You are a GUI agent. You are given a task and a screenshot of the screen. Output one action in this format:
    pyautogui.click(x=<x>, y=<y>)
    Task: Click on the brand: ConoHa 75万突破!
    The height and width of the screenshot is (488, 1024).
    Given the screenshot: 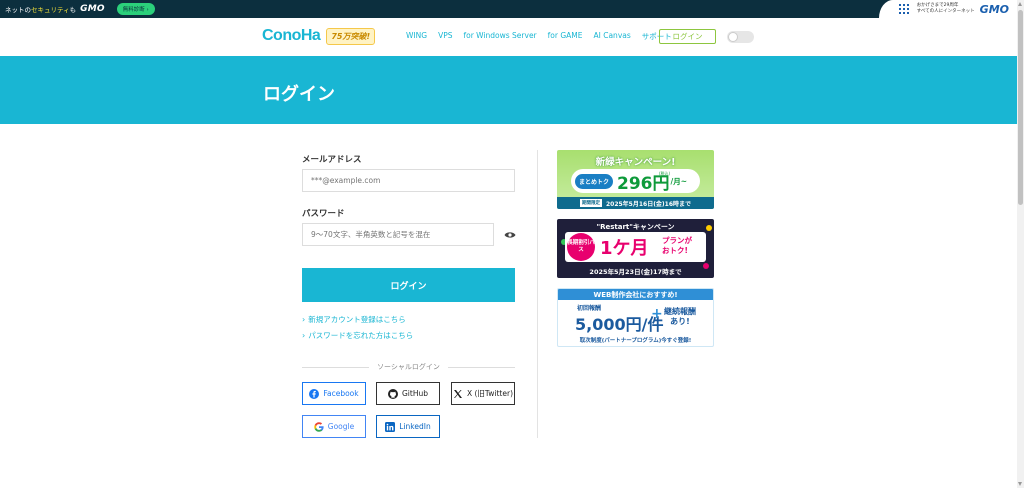 What is the action you would take?
    pyautogui.click(x=319, y=36)
    